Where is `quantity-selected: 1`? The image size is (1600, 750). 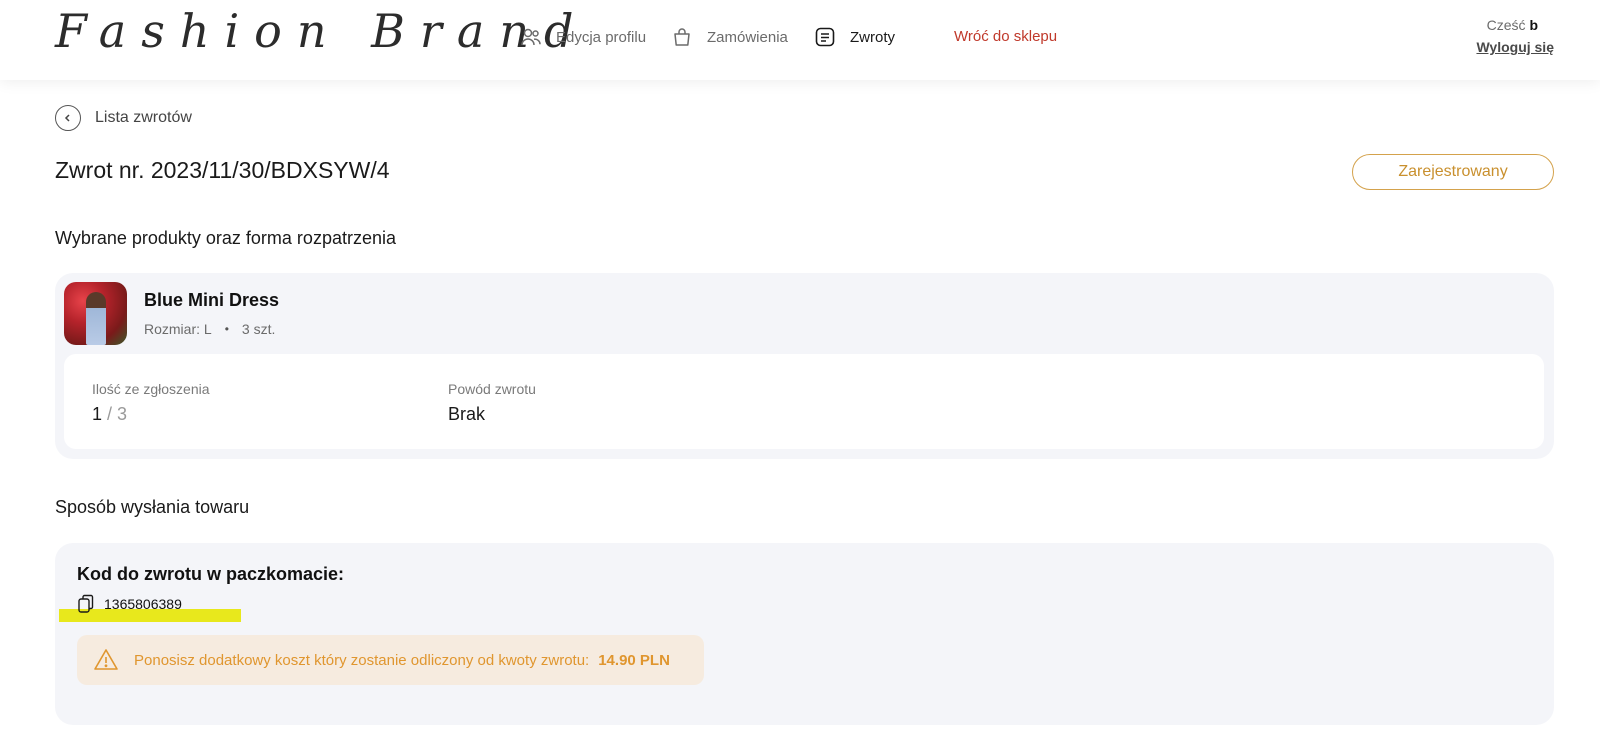
quantity-selected: 1 is located at coordinates (97, 414).